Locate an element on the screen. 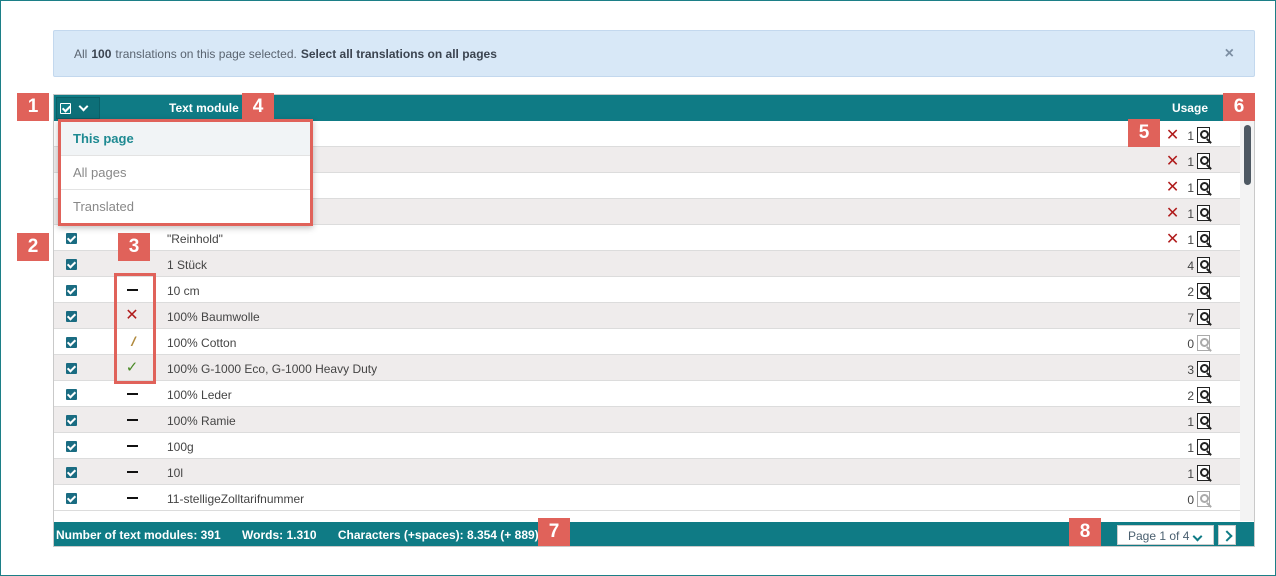  callout-2: 2 is located at coordinates (33, 247).